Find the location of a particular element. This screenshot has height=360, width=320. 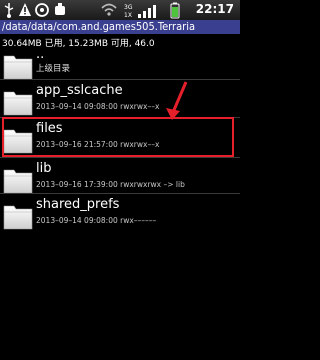

rotation-icon is located at coordinates (42, 10).